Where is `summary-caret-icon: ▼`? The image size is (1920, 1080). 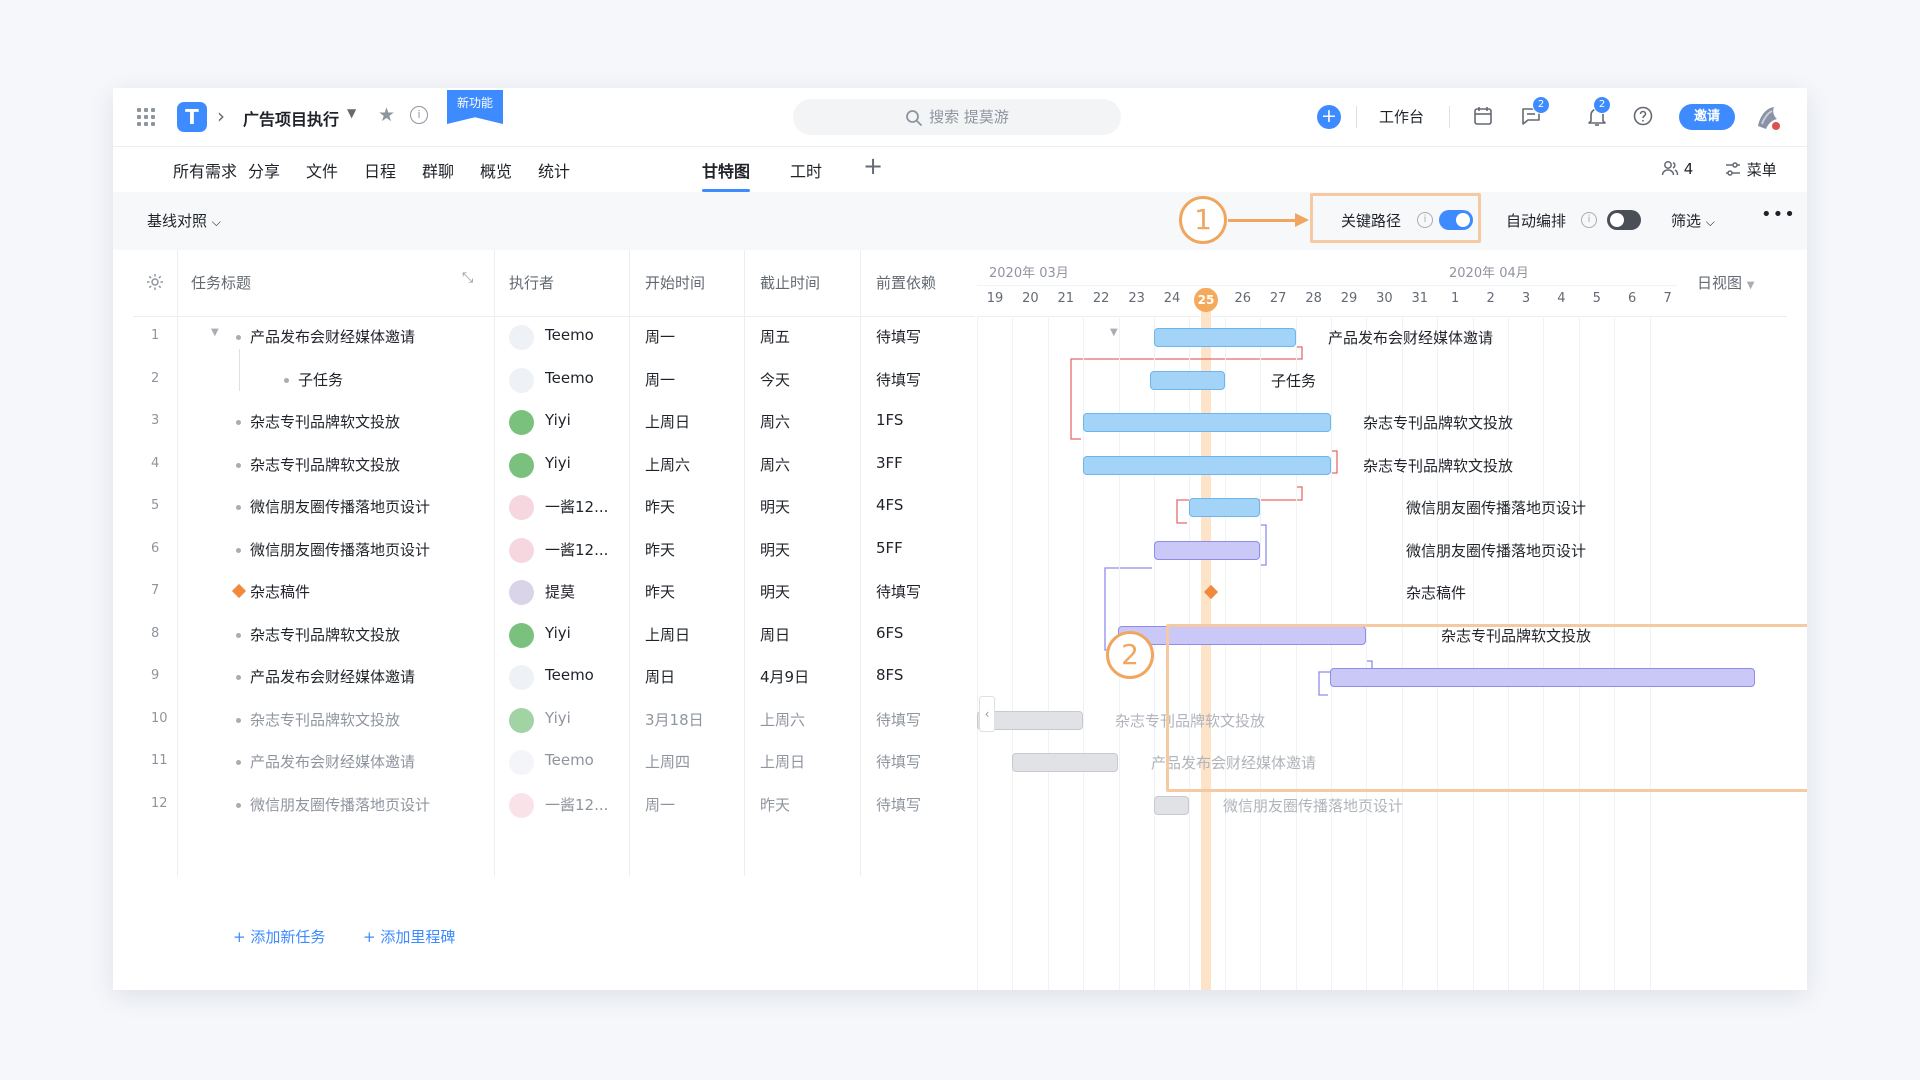
summary-caret-icon: ▼ is located at coordinates (1114, 332).